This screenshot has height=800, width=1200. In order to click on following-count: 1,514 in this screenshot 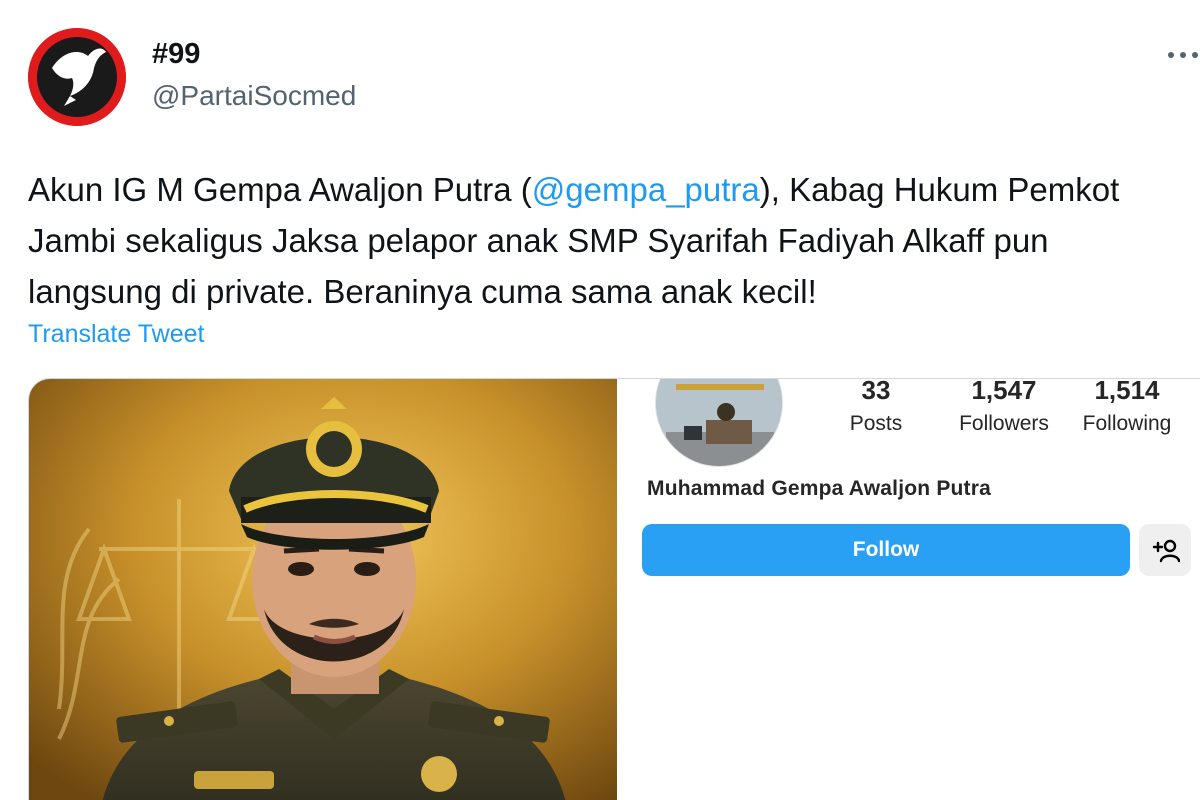, I will do `click(1127, 391)`.